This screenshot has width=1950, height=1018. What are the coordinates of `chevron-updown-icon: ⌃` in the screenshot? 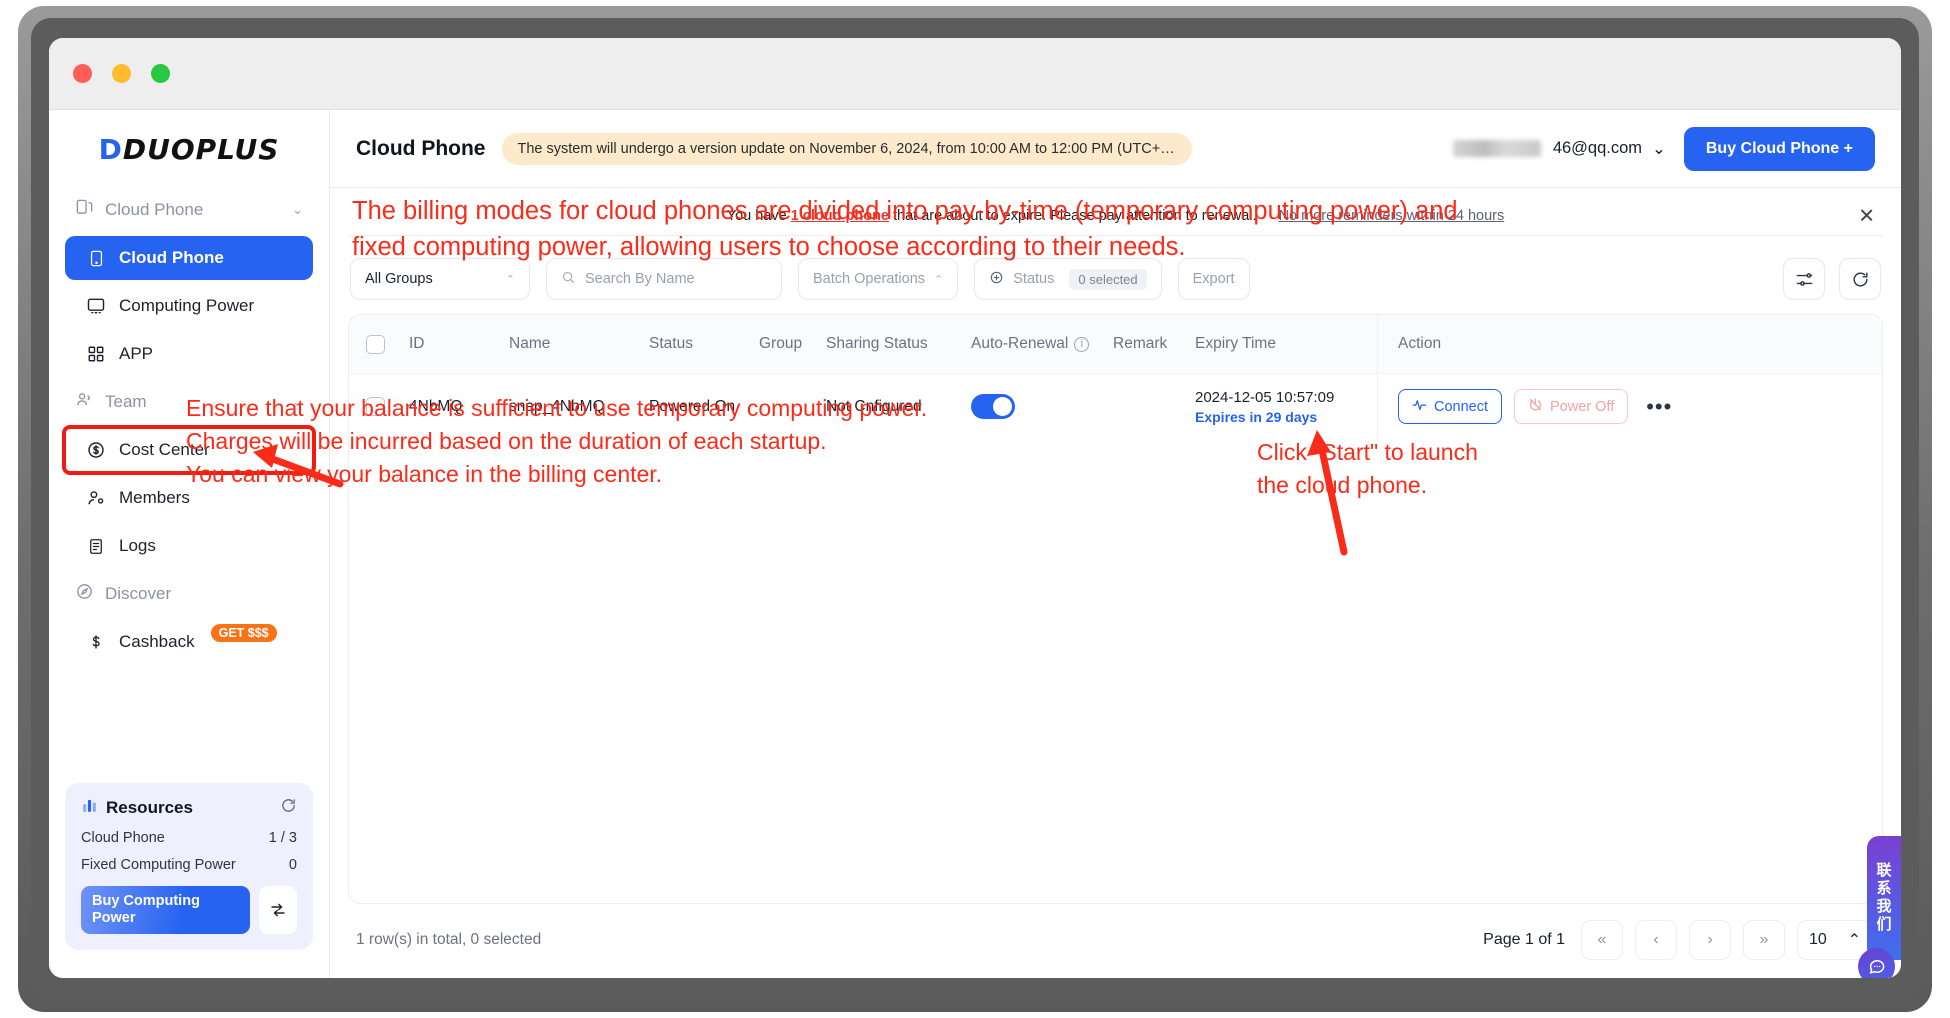 It's located at (1854, 940).